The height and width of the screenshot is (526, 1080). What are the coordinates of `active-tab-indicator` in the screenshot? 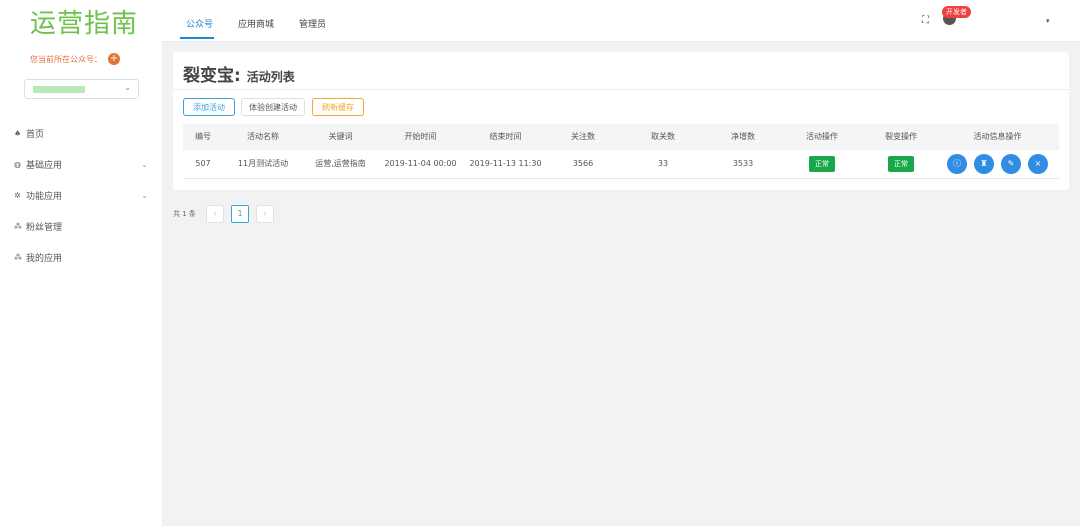 It's located at (197, 38).